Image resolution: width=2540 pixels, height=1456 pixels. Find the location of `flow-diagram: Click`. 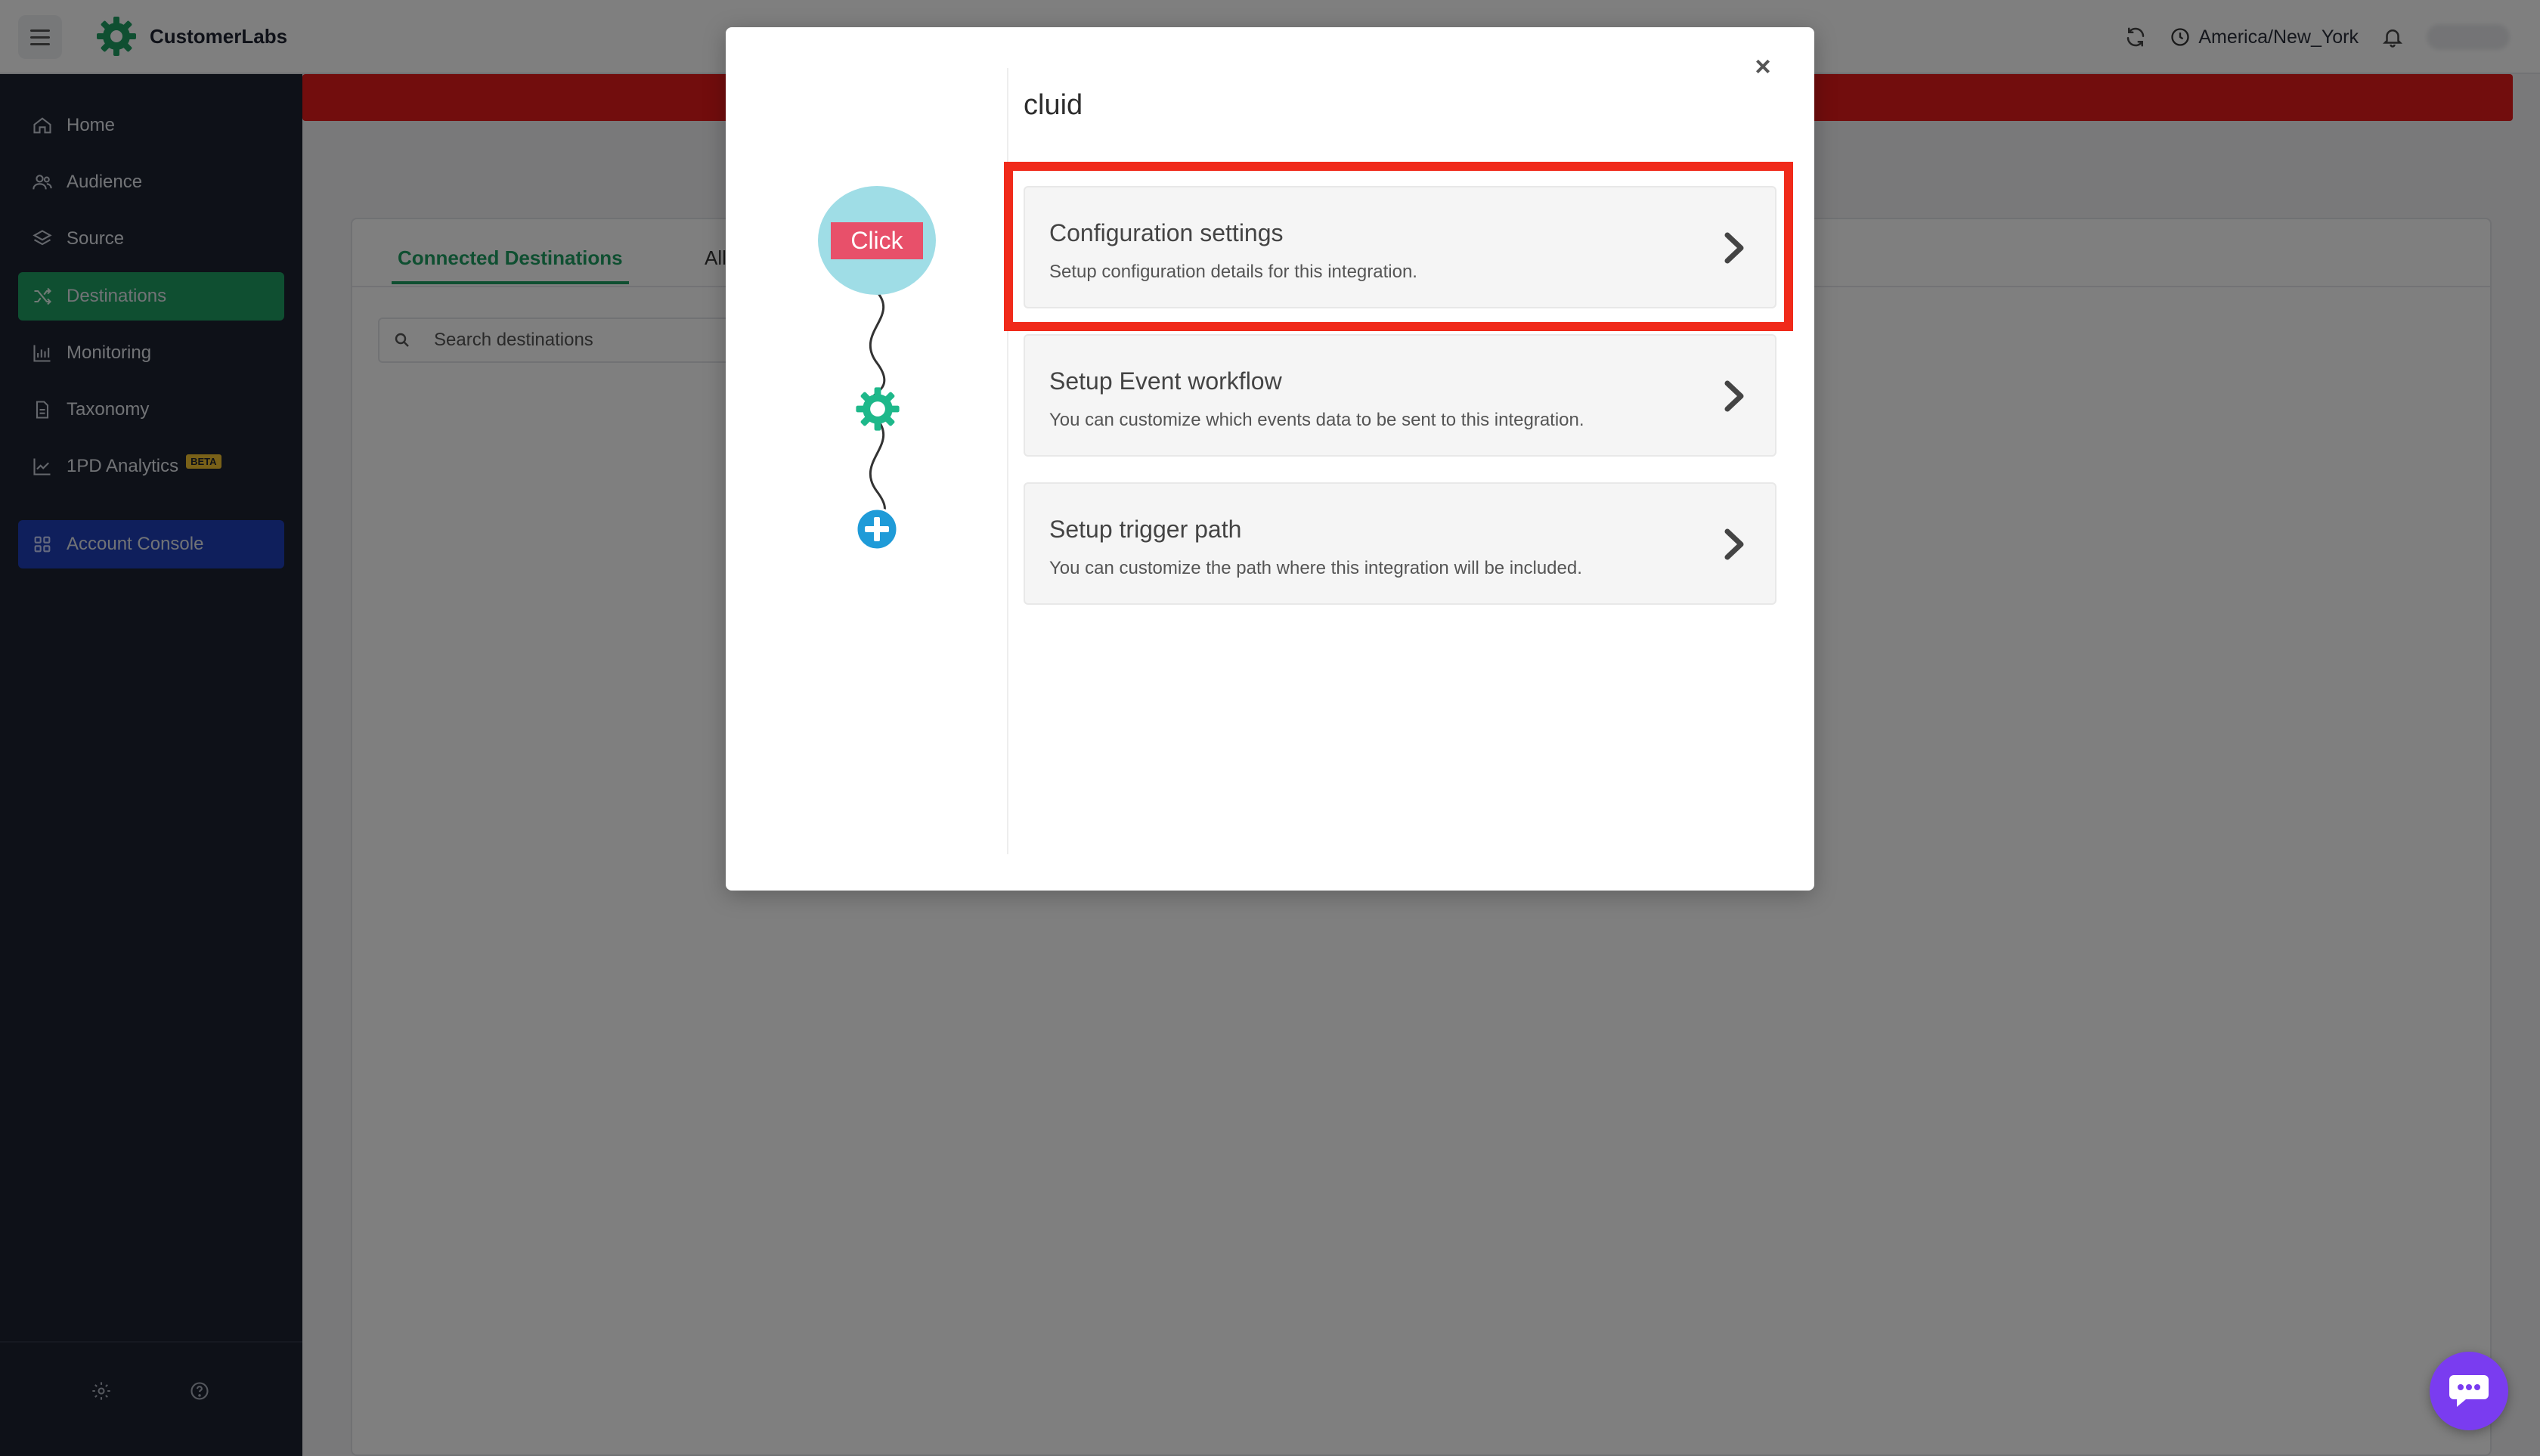

flow-diagram: Click is located at coordinates (877, 363).